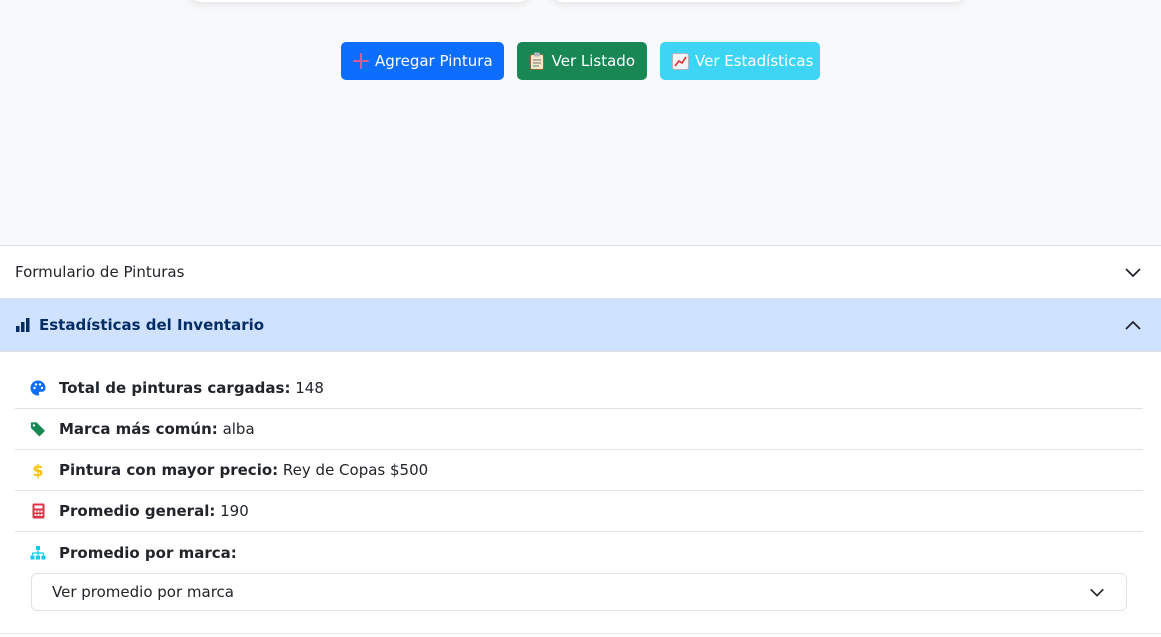 The height and width of the screenshot is (637, 1161). Describe the element at coordinates (38, 470) in the screenshot. I see `dollar-icon: $` at that location.